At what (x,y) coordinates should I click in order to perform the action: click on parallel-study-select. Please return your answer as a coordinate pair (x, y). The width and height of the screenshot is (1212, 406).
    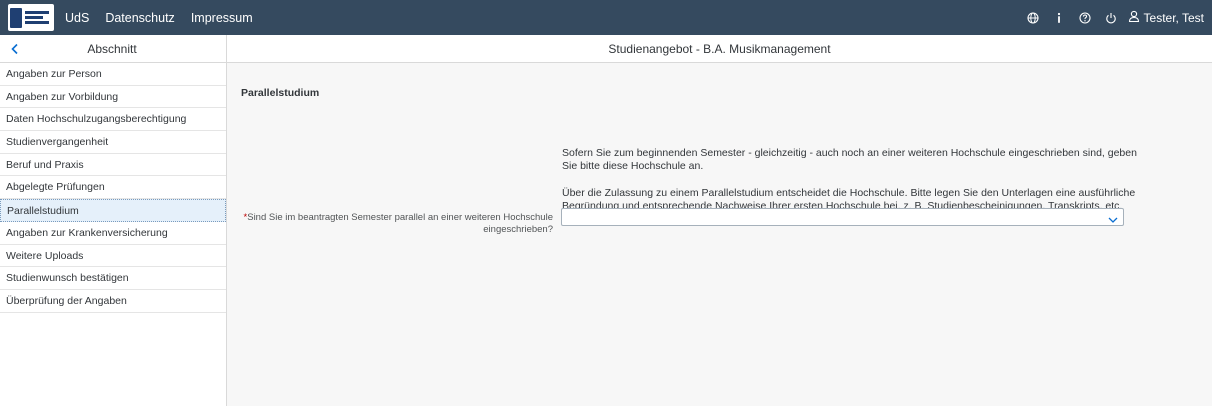
    Looking at the image, I should click on (842, 217).